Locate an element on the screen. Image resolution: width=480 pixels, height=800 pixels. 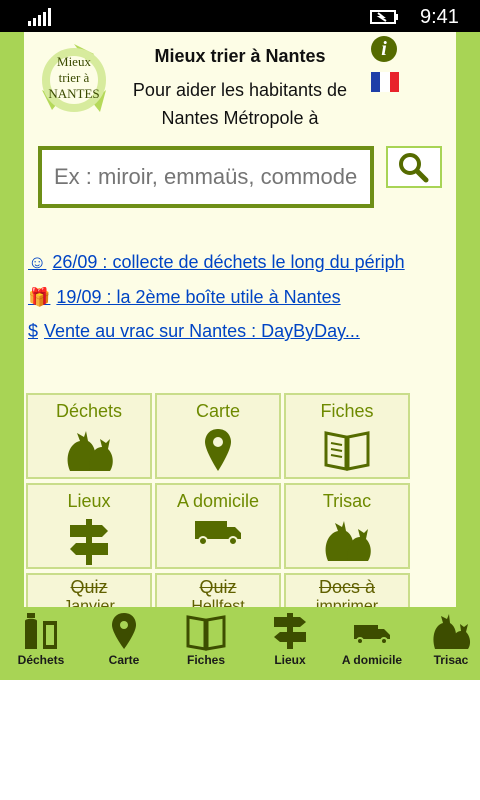
battery-charging-icon is located at coordinates (384, 17).